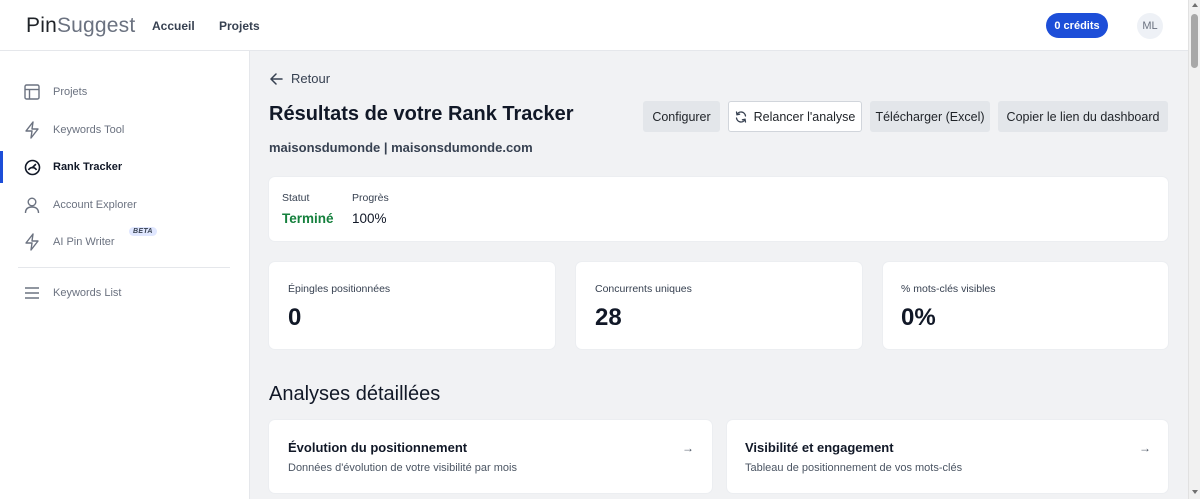  I want to click on rerun-label: Relancer l'analyse, so click(804, 116).